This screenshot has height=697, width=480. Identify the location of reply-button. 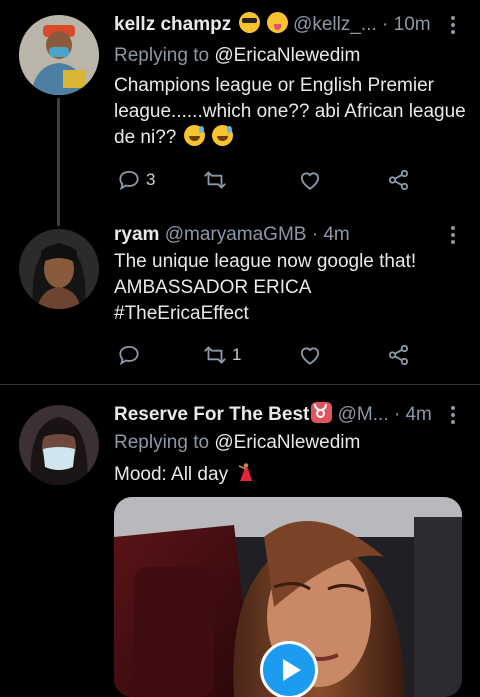
(131, 355).